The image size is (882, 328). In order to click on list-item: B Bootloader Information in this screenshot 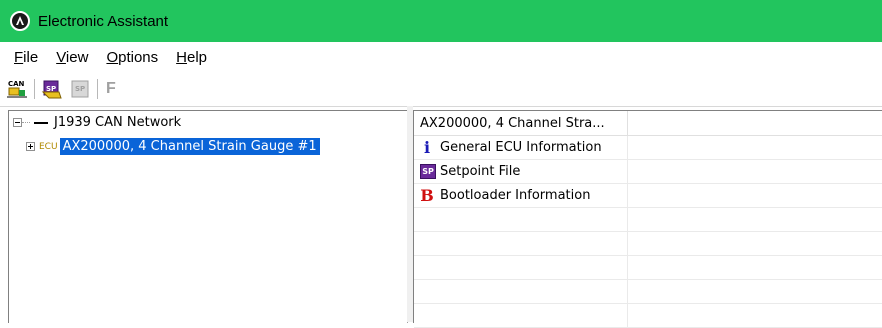, I will do `click(648, 196)`.